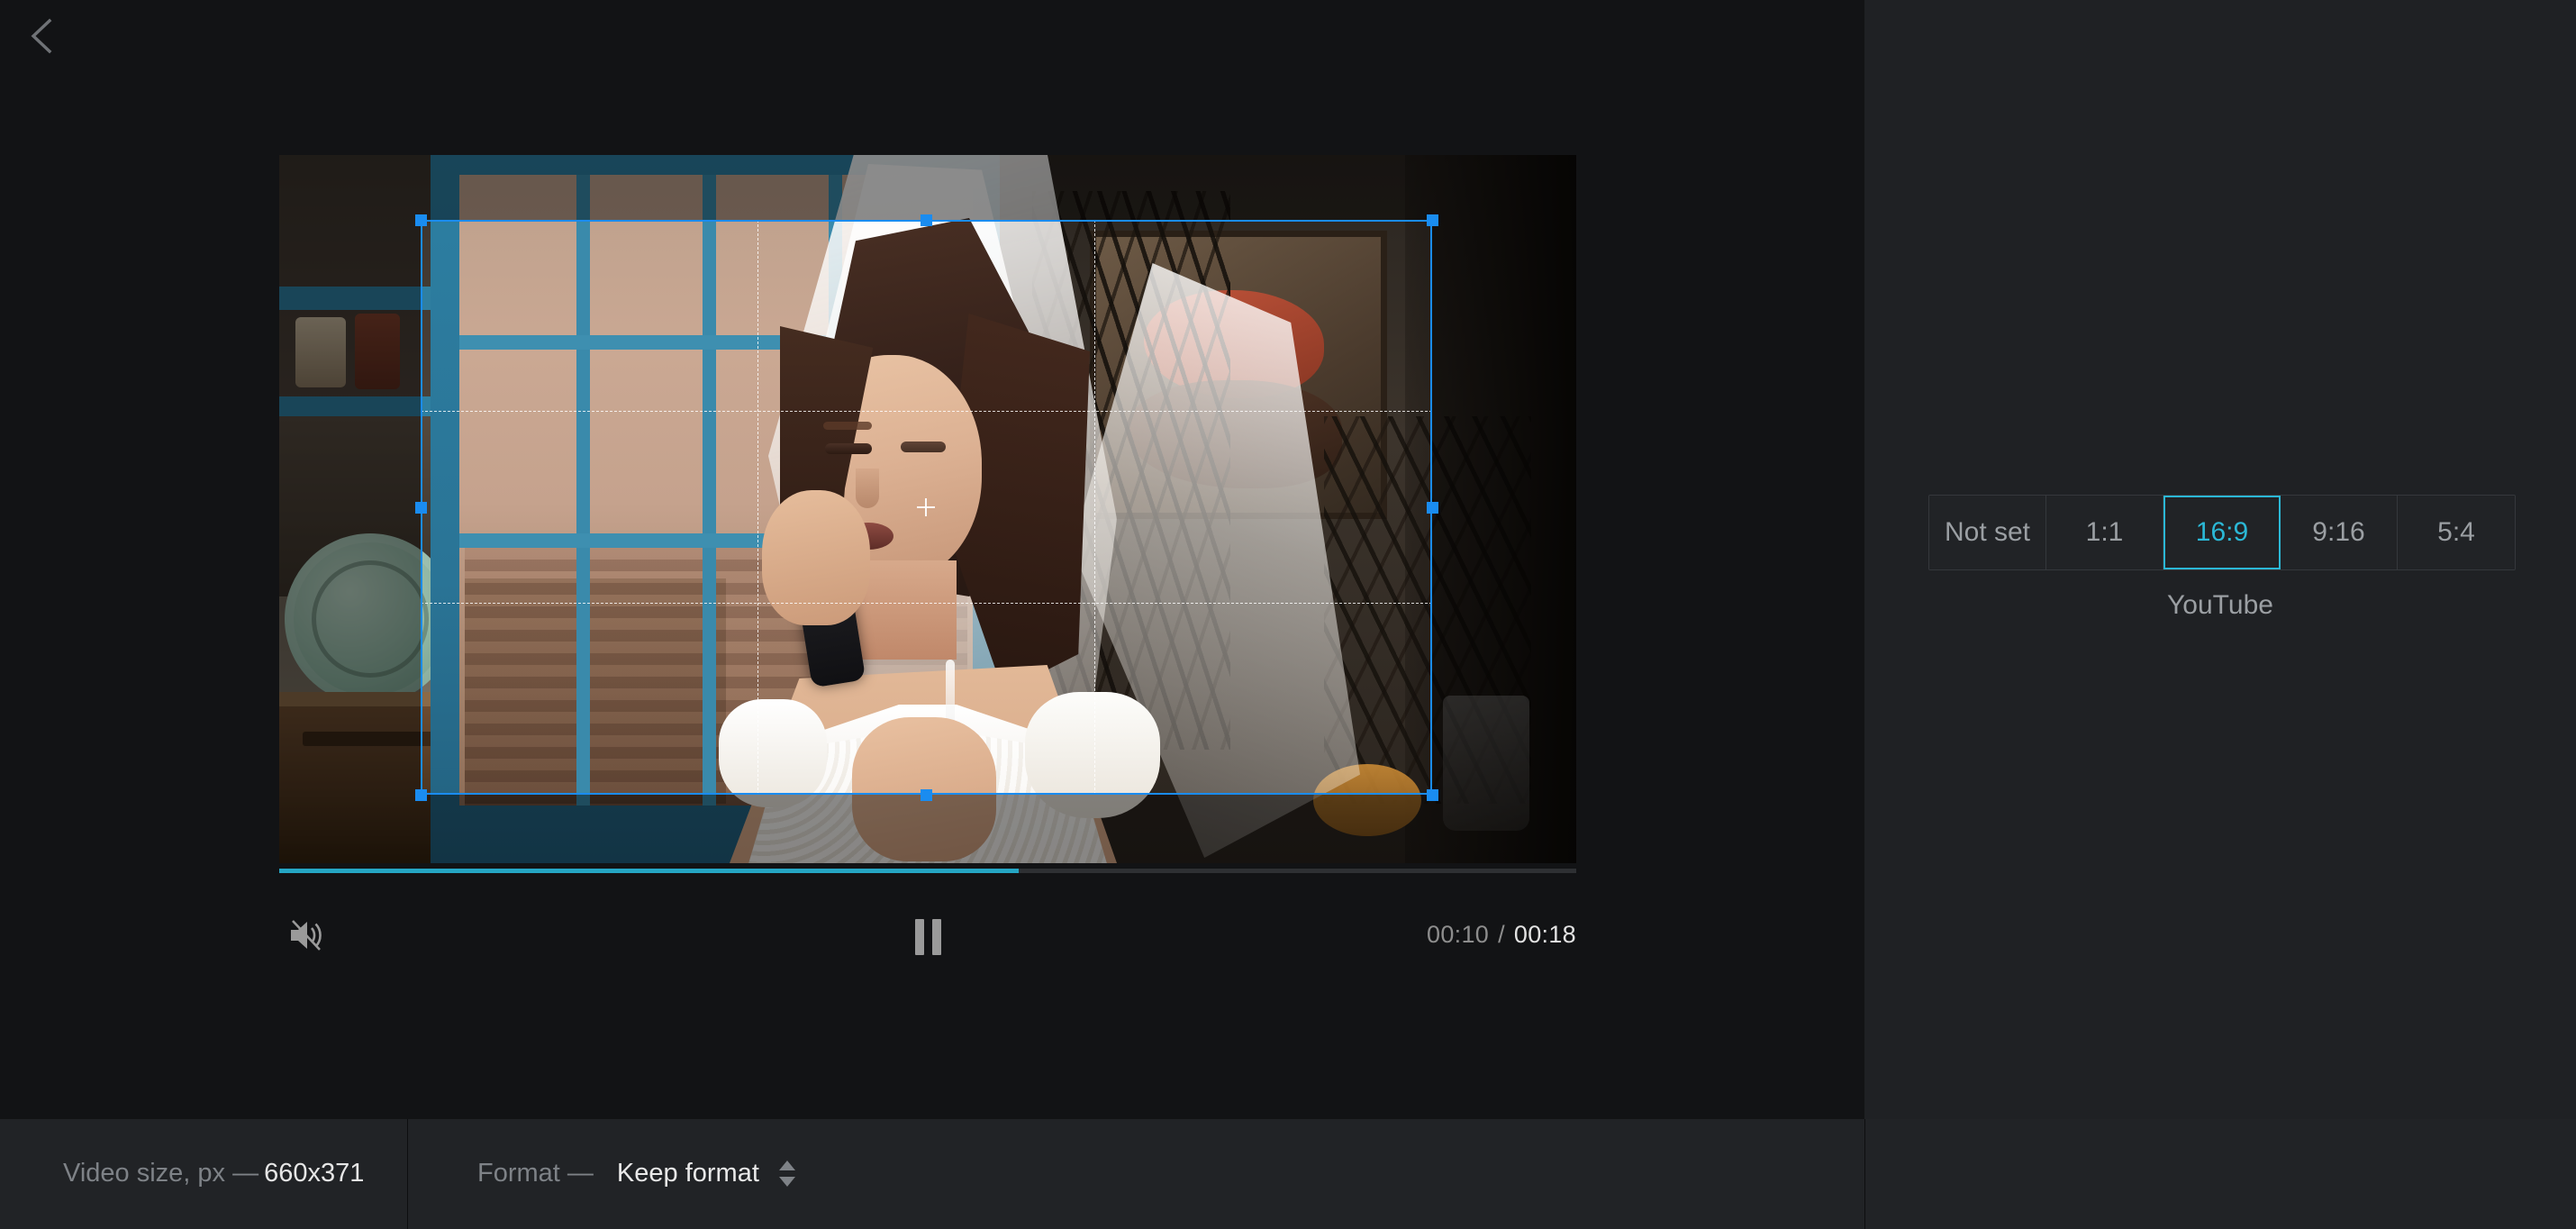  I want to click on pause-button, so click(928, 937).